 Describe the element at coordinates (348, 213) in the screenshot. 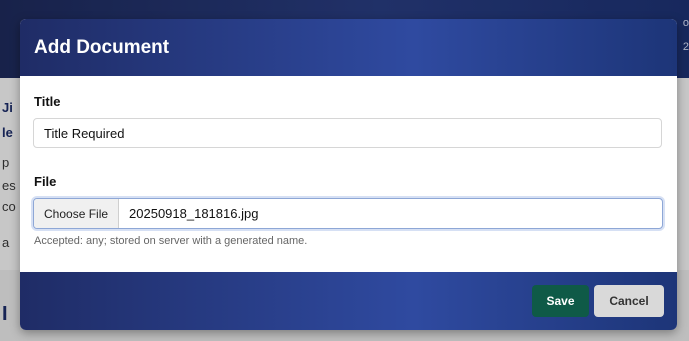

I see `file-input: Choose File 20250918_181816.jpg` at that location.